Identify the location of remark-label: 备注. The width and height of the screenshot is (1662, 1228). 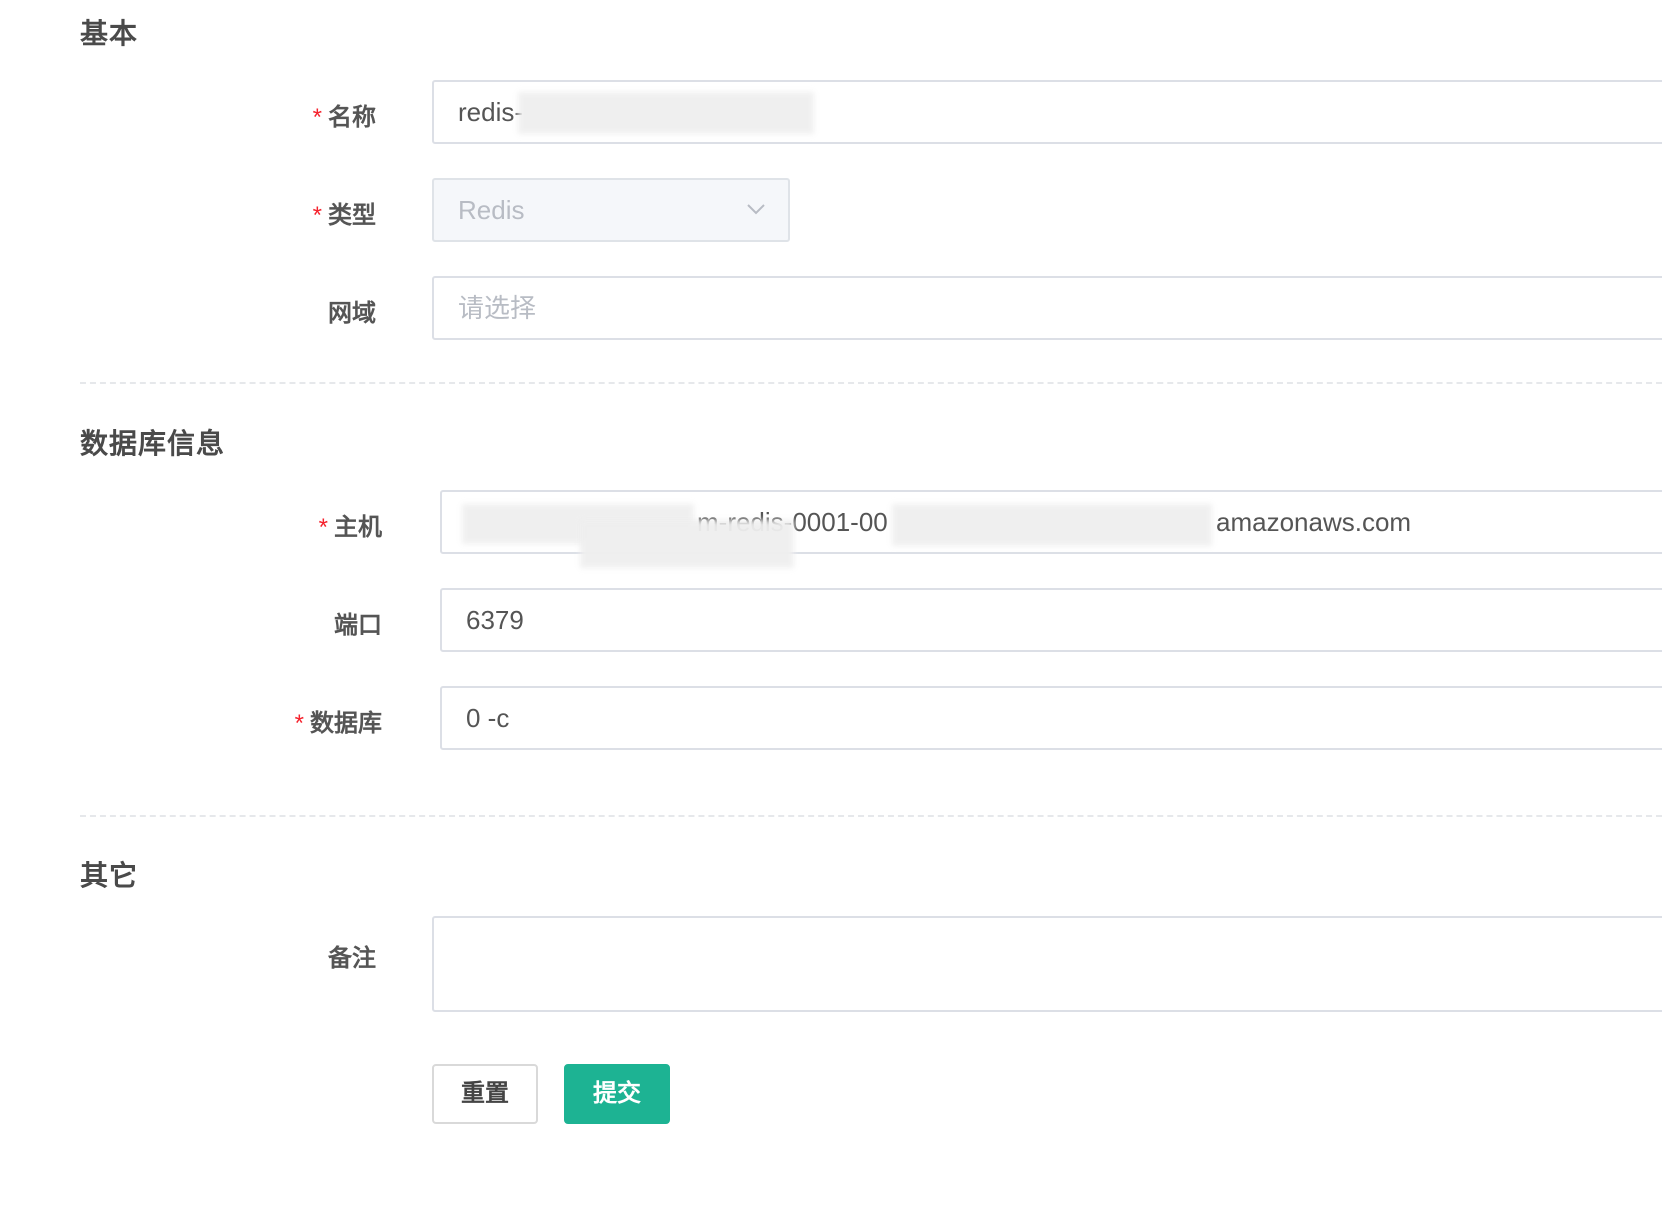
(352, 955).